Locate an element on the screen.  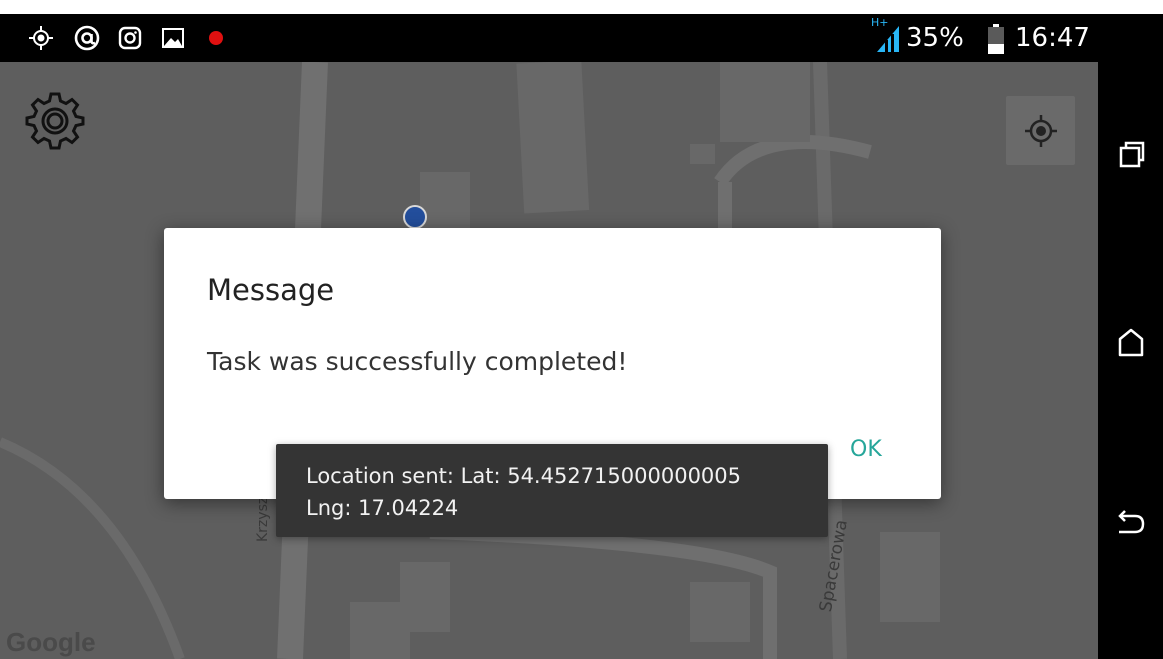
network-type-label: H+ is located at coordinates (880, 22).